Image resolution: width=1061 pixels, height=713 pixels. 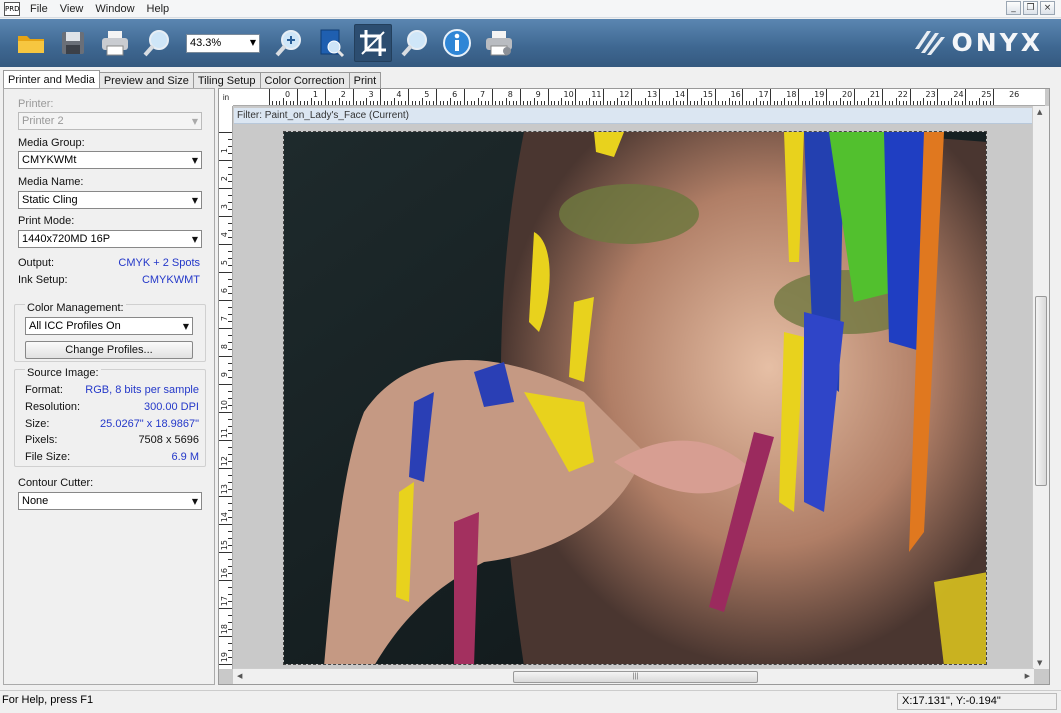 What do you see at coordinates (12, 8) in the screenshot?
I see `app-icon: PRD` at bounding box center [12, 8].